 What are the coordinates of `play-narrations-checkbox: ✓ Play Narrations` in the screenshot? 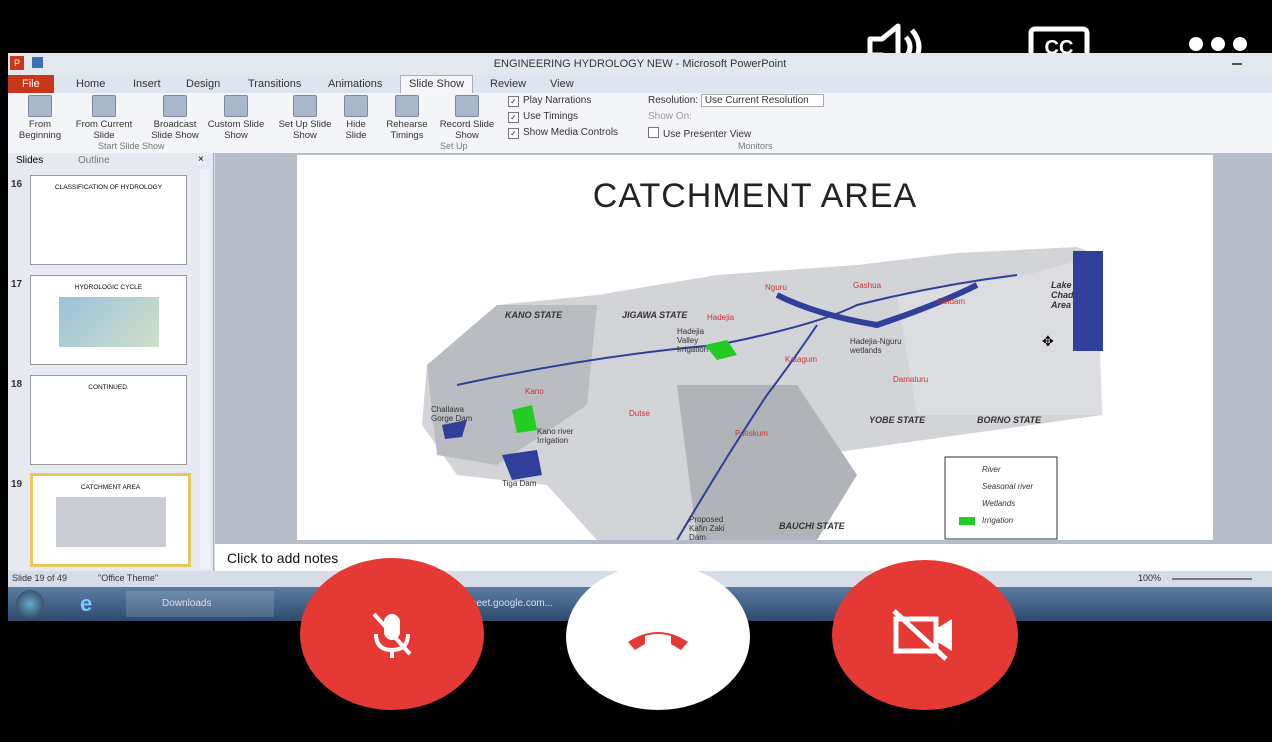 It's located at (549, 101).